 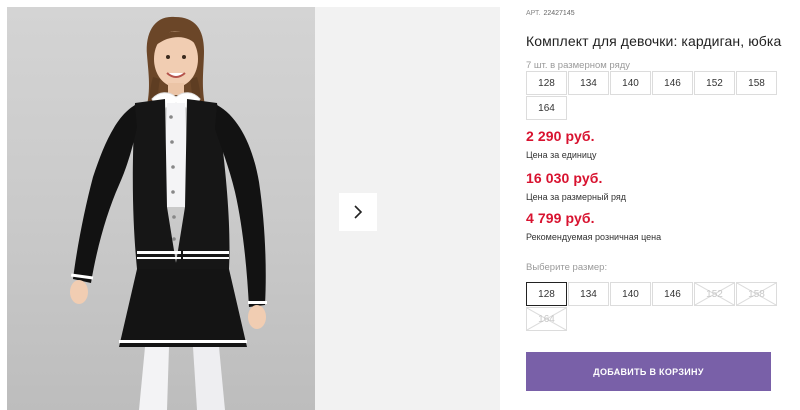 What do you see at coordinates (594, 237) in the screenshot?
I see `retail-price-caption: Рекомендуемая розничная цена` at bounding box center [594, 237].